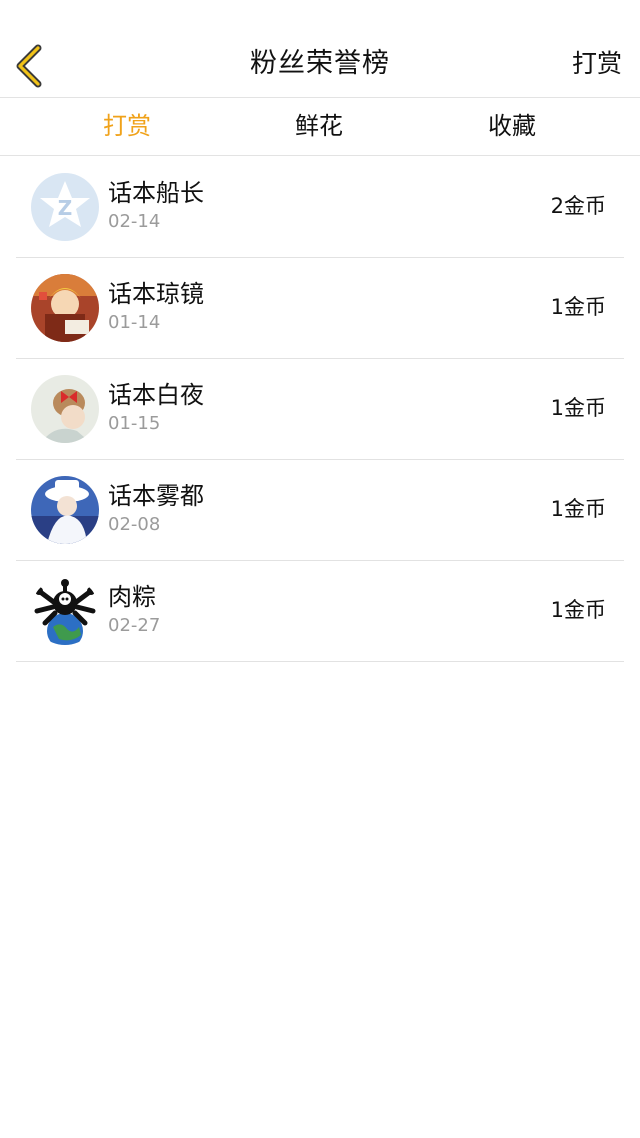  What do you see at coordinates (156, 193) in the screenshot?
I see `fan-name: 话本船长` at bounding box center [156, 193].